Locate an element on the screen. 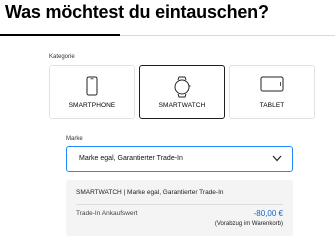 This screenshot has width=335, height=250. smartphone-icon is located at coordinates (92, 86).